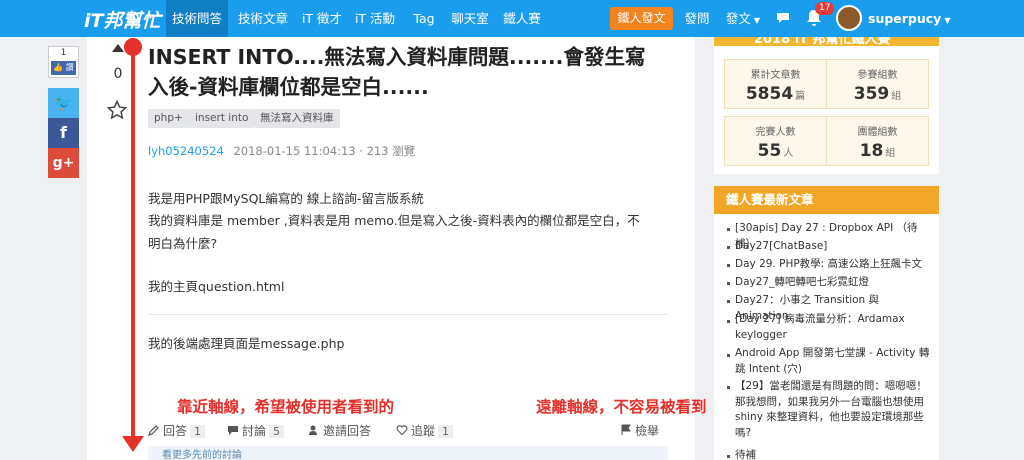  I want to click on article-link: 待補, so click(832, 454).